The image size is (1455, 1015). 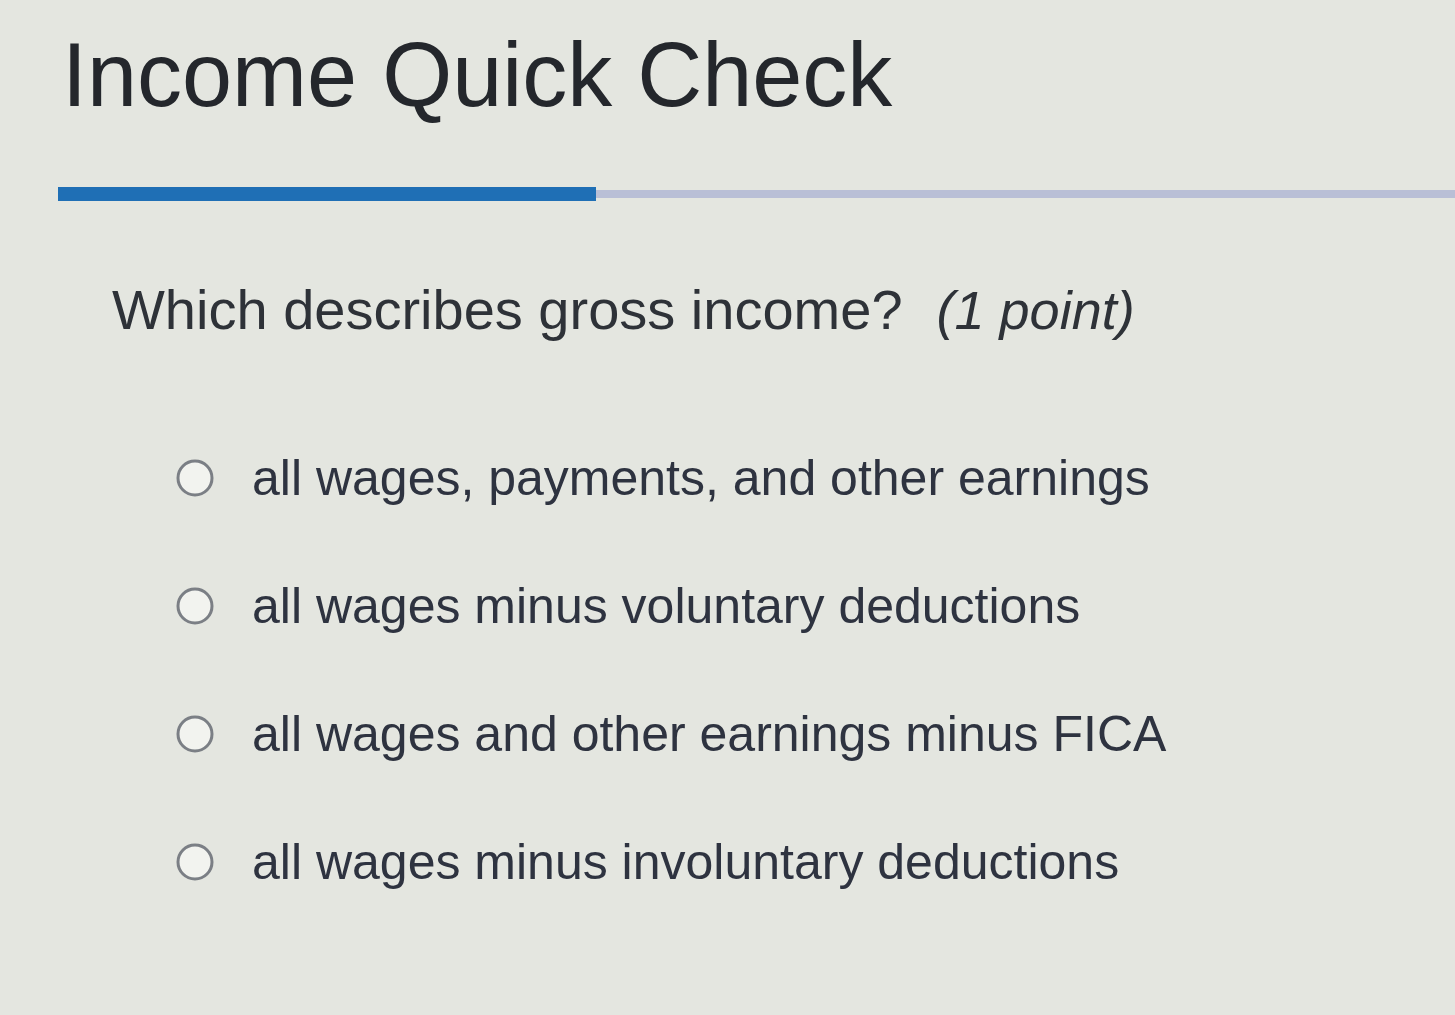 What do you see at coordinates (507, 309) in the screenshot?
I see `question-text: Which describes gross income?` at bounding box center [507, 309].